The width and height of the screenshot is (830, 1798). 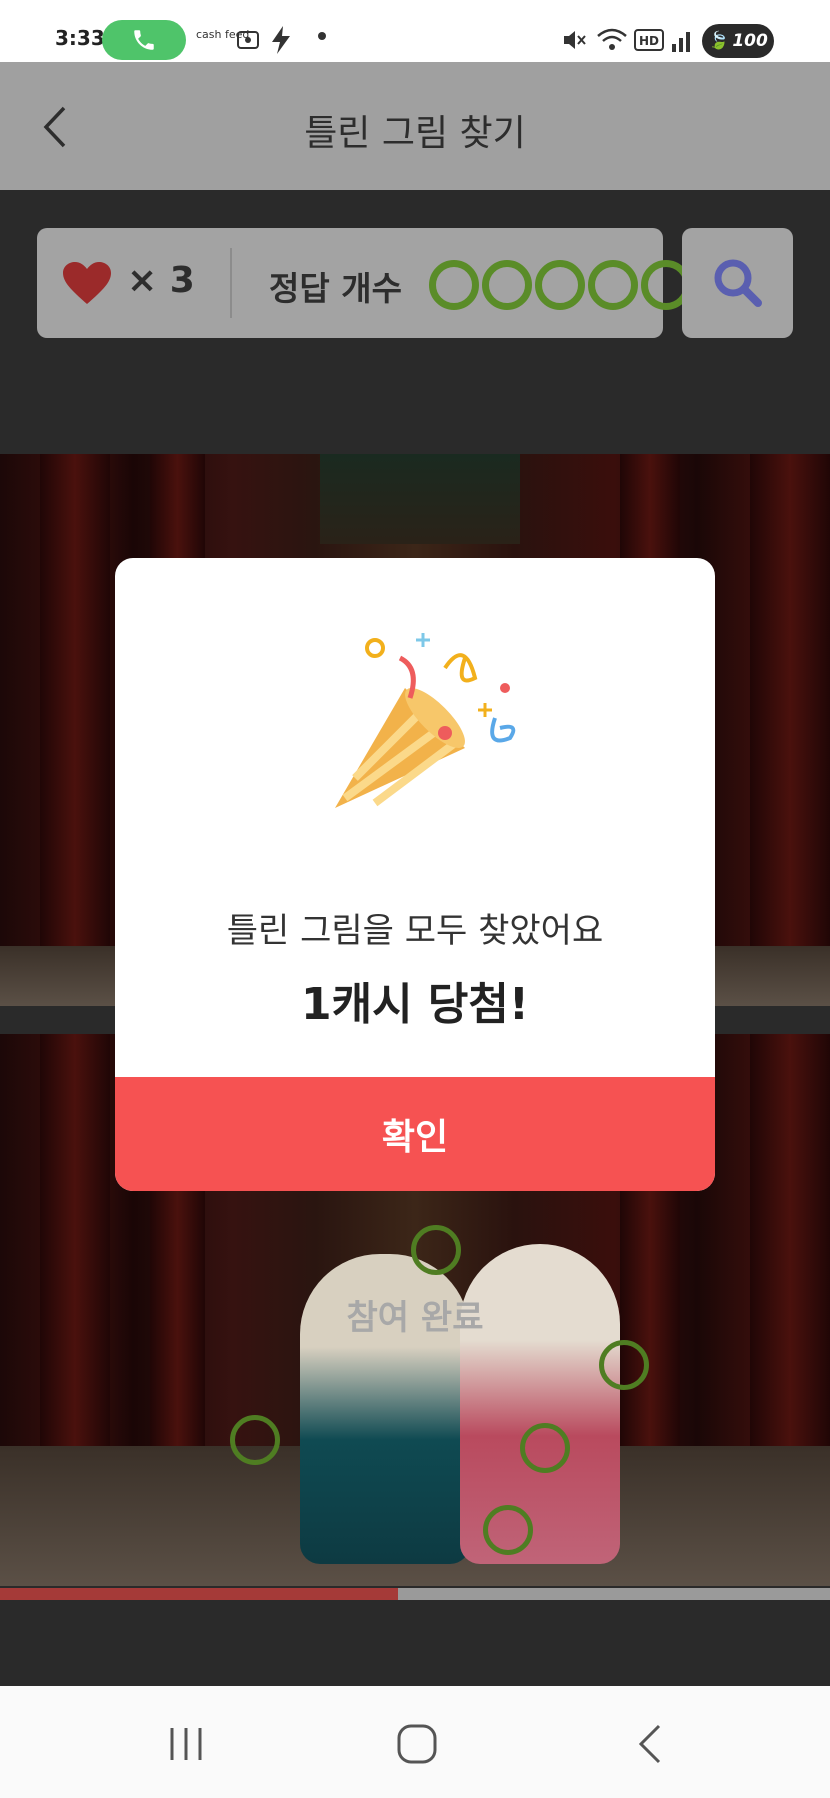 I want to click on system-back-button, so click(x=650, y=1744).